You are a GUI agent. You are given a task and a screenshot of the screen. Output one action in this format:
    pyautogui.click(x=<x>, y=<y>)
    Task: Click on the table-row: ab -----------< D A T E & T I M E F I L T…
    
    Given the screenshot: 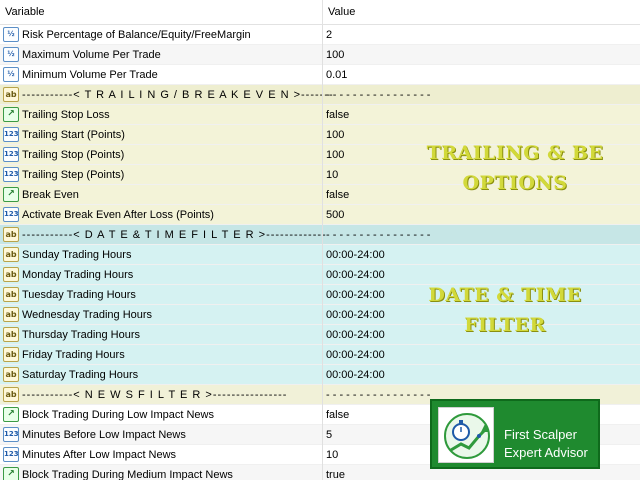 What is the action you would take?
    pyautogui.click(x=320, y=235)
    